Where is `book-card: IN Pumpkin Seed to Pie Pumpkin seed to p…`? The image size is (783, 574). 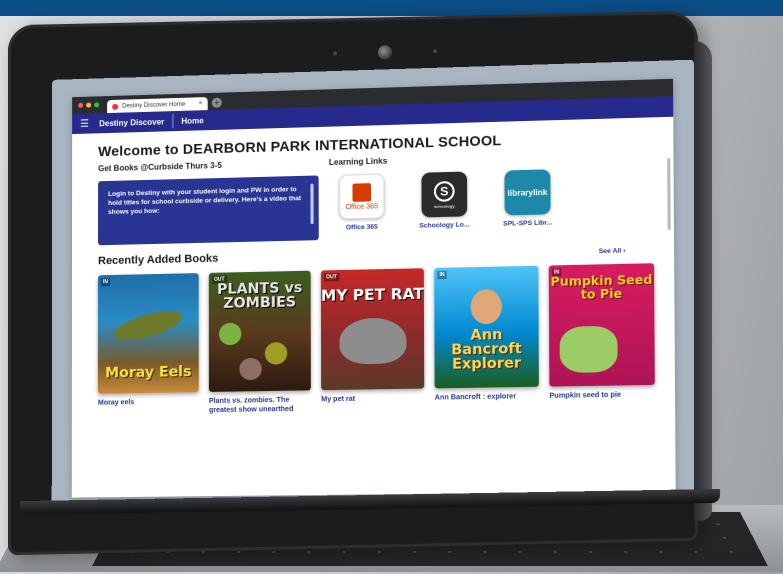
book-card: IN Pumpkin Seed to Pie Pumpkin seed to p… is located at coordinates (601, 336).